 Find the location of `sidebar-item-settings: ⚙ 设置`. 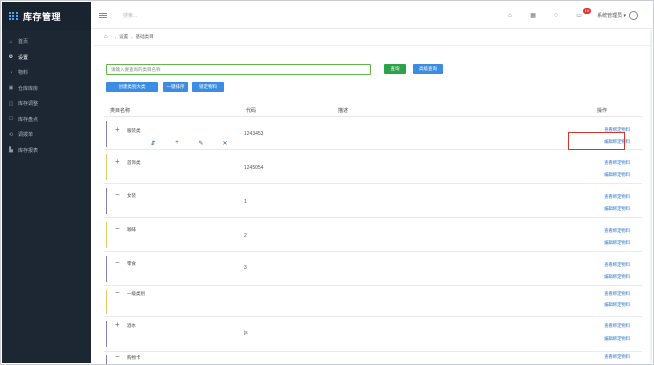

sidebar-item-settings: ⚙ 设置 is located at coordinates (46, 58).